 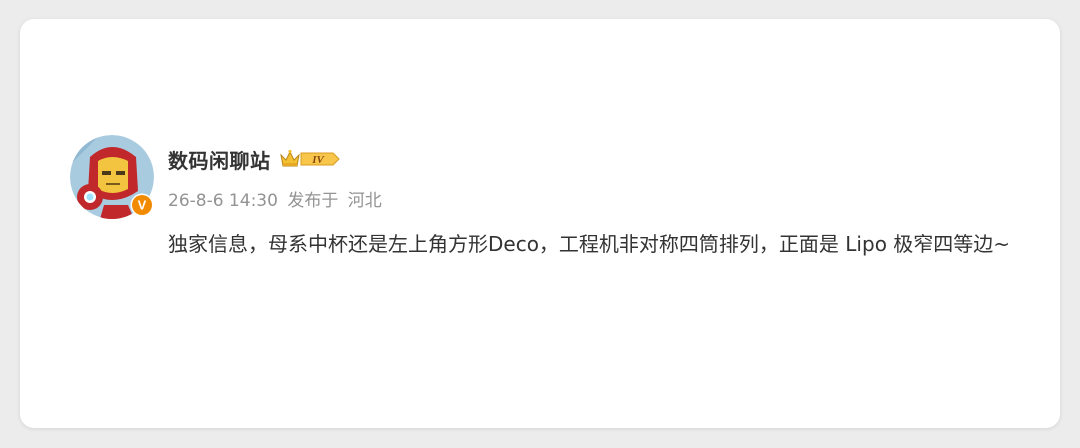 I want to click on crown-rank-badge: IV, so click(x=310, y=159).